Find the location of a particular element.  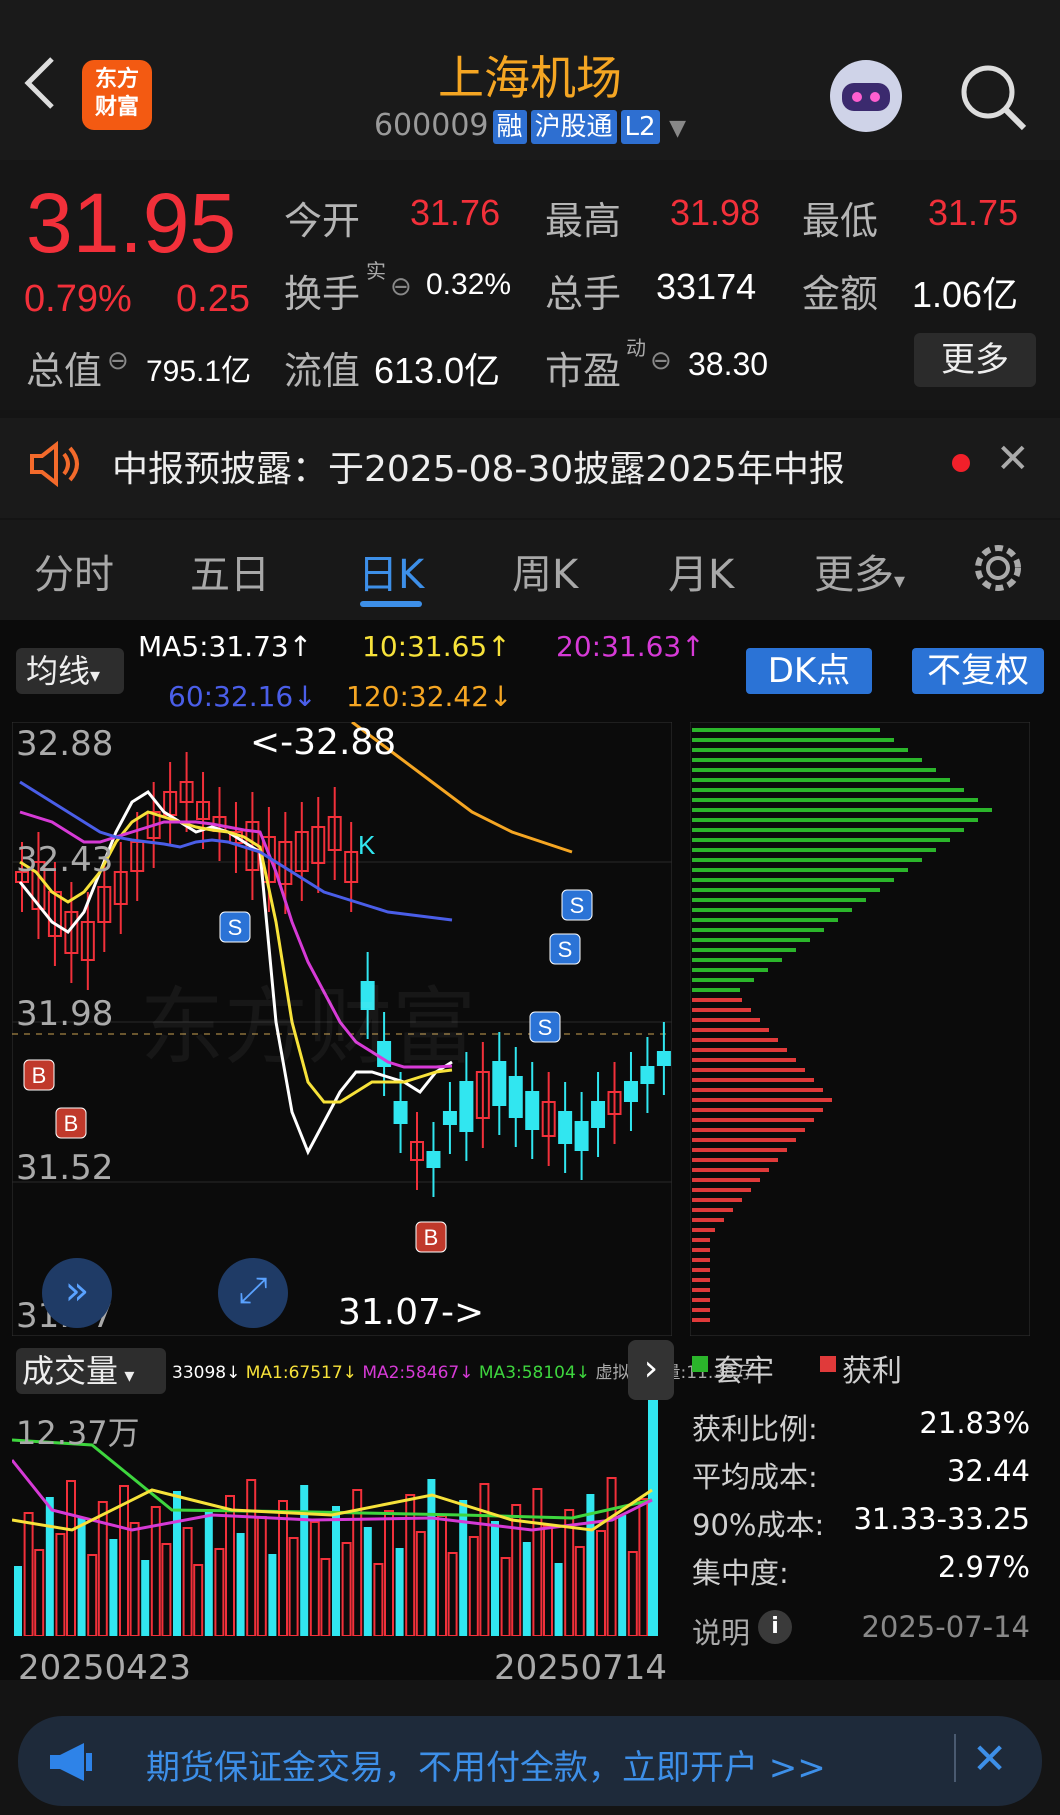

last-price: 31.95 is located at coordinates (131, 223).